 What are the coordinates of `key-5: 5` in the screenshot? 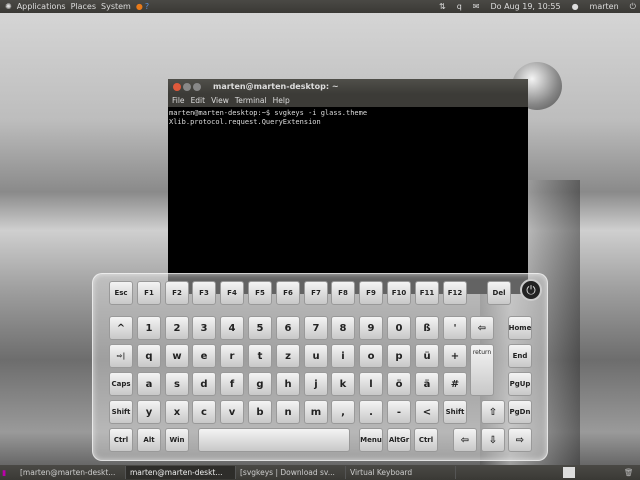 It's located at (260, 328).